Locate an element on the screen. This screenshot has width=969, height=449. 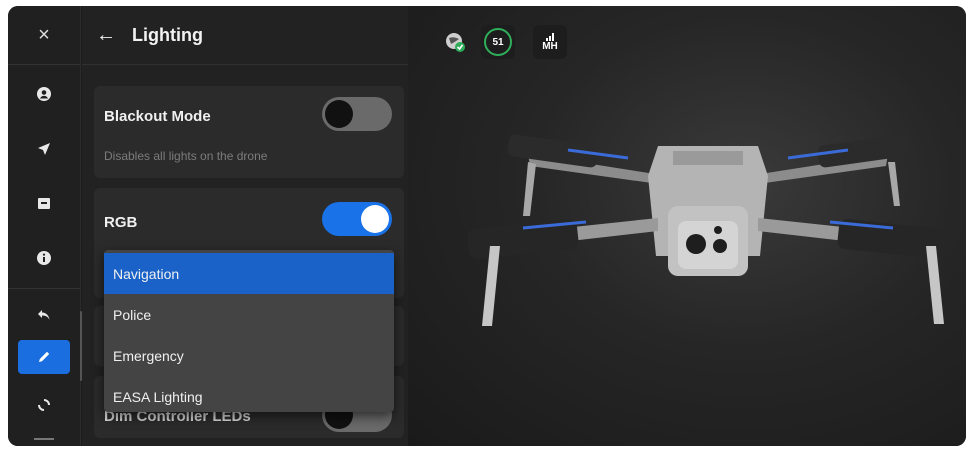
battery-status: 51 is located at coordinates (498, 42).